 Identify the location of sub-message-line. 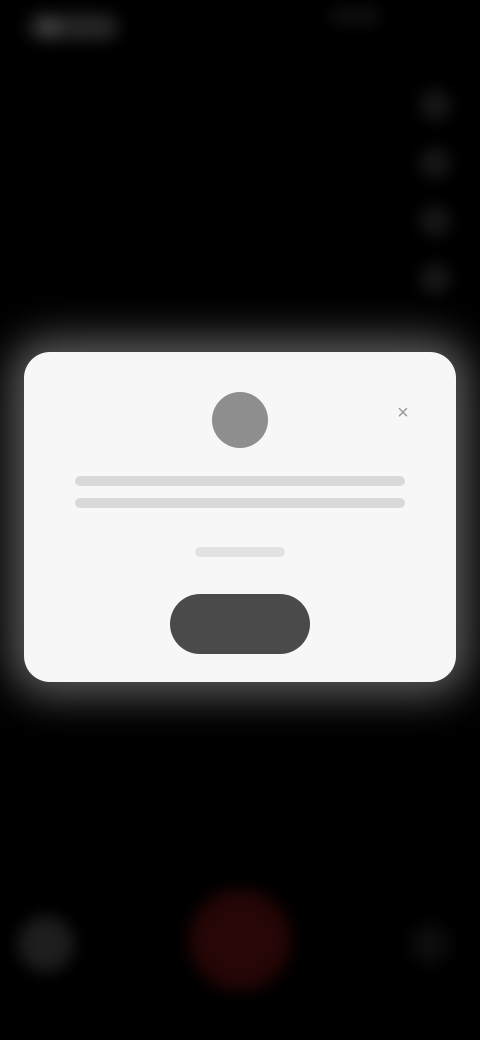
(240, 552).